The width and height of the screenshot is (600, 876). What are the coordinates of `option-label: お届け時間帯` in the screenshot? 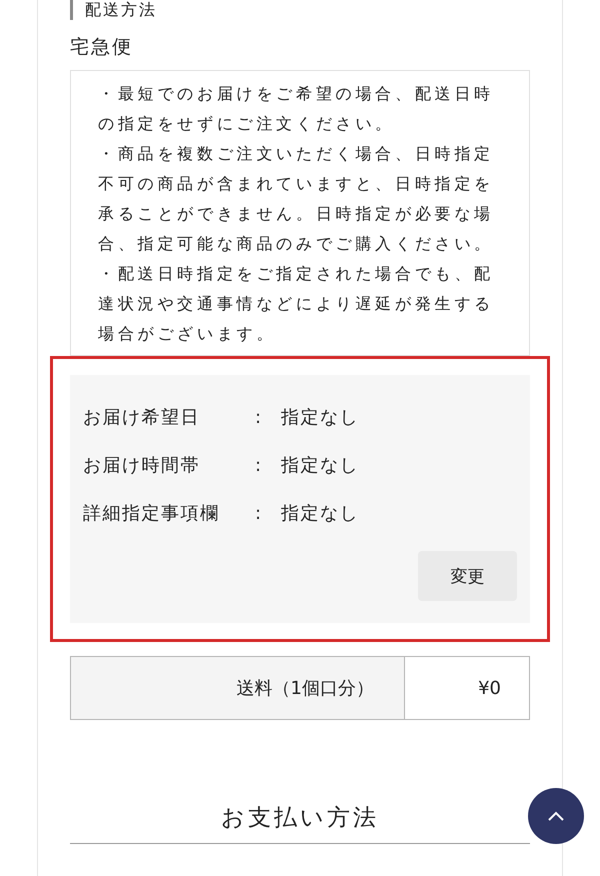 It's located at (142, 465).